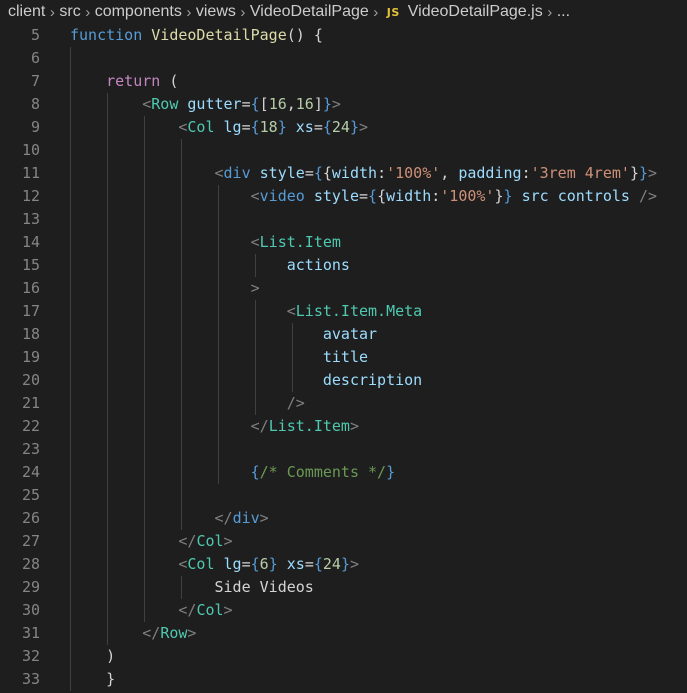 This screenshot has width=687, height=693. Describe the element at coordinates (436, 196) in the screenshot. I see `code-token: :` at that location.